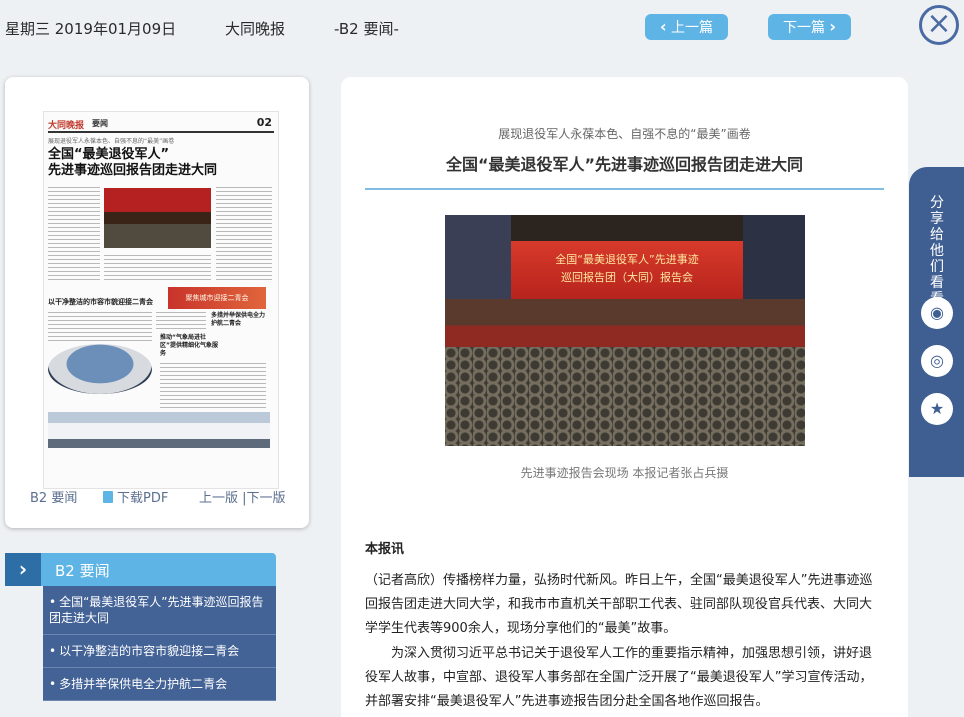 The image size is (964, 717). I want to click on stage, so click(625, 323).